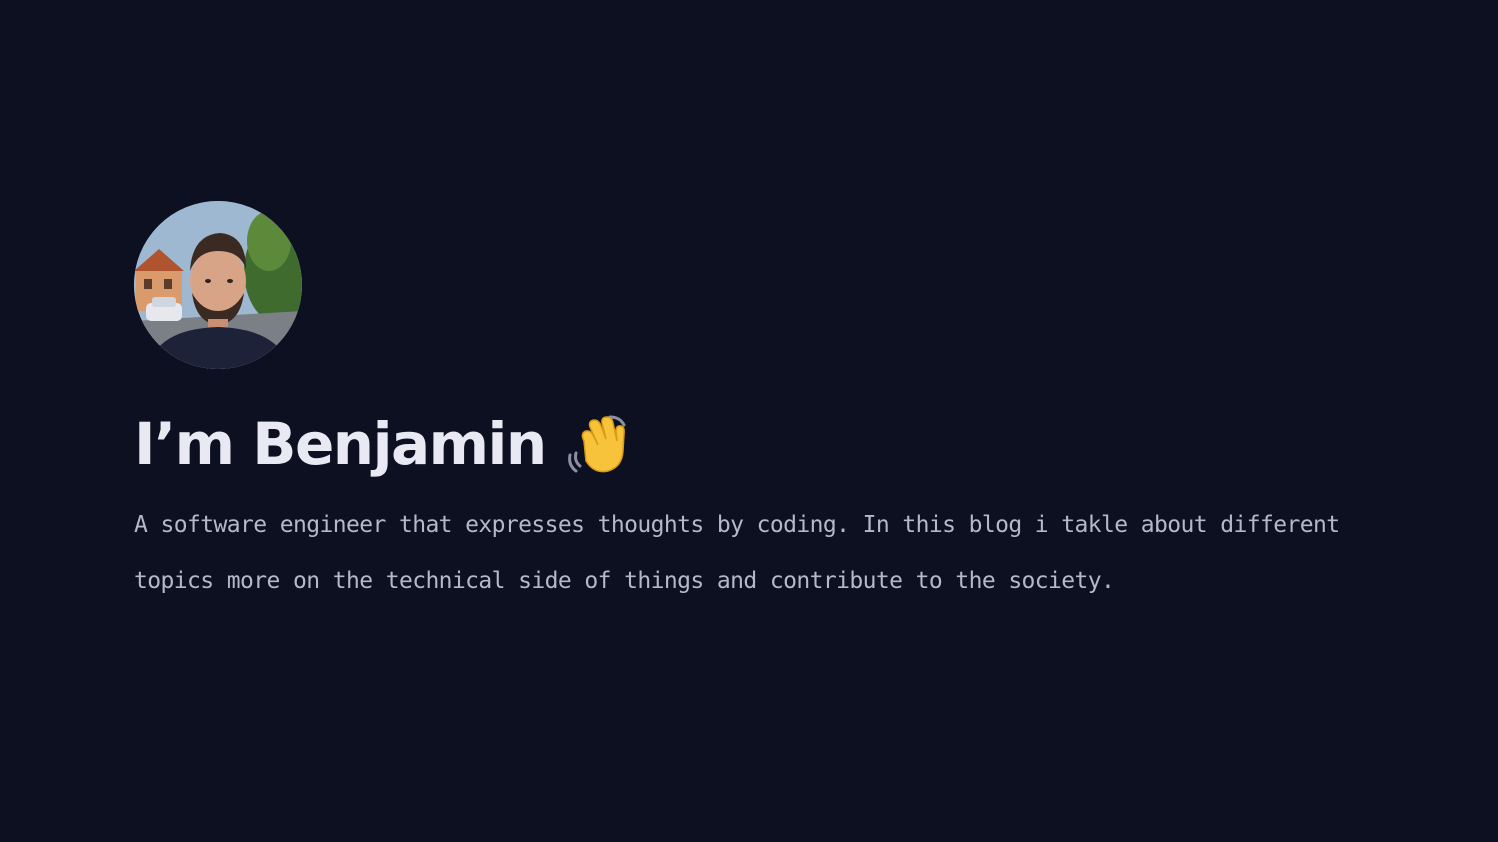 The width and height of the screenshot is (1498, 842). Describe the element at coordinates (597, 444) in the screenshot. I see `waving-hand-icon` at that location.